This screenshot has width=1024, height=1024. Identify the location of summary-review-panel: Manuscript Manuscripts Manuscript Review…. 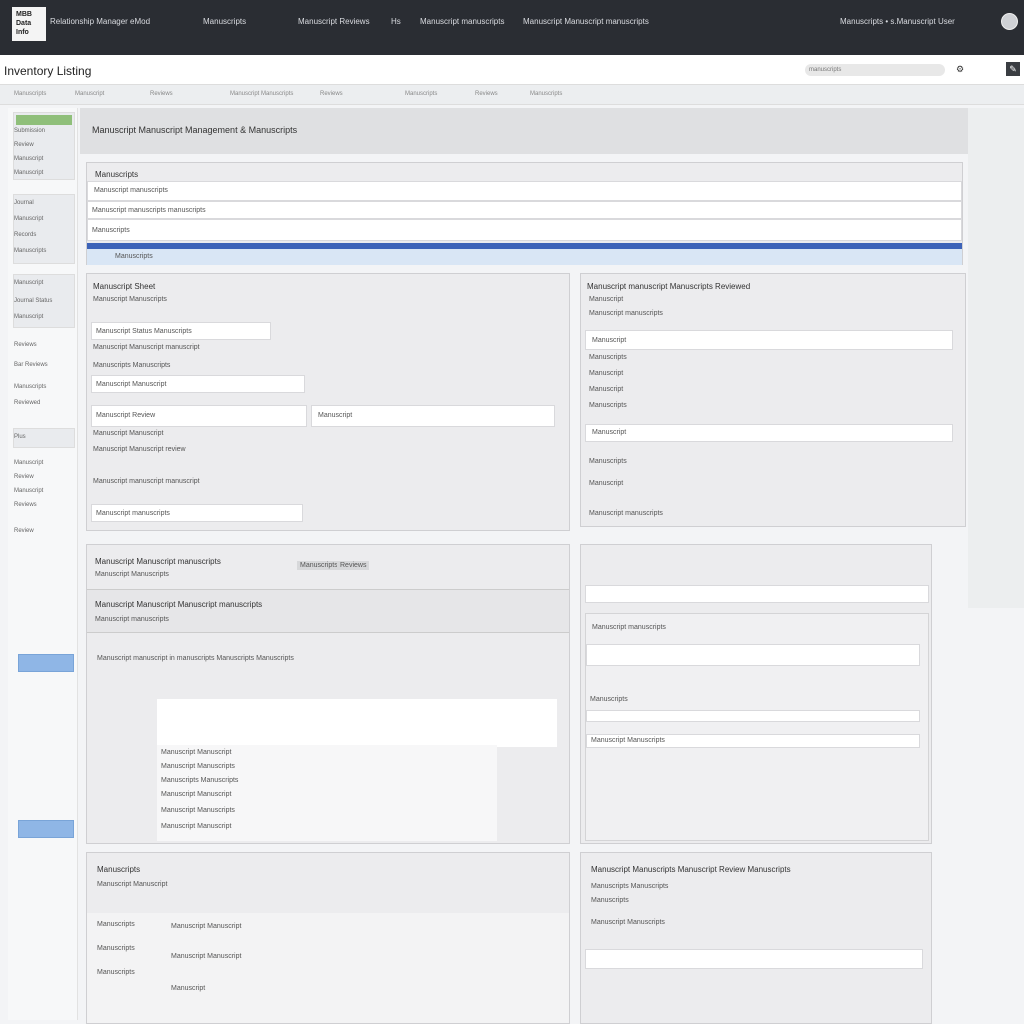
(756, 938).